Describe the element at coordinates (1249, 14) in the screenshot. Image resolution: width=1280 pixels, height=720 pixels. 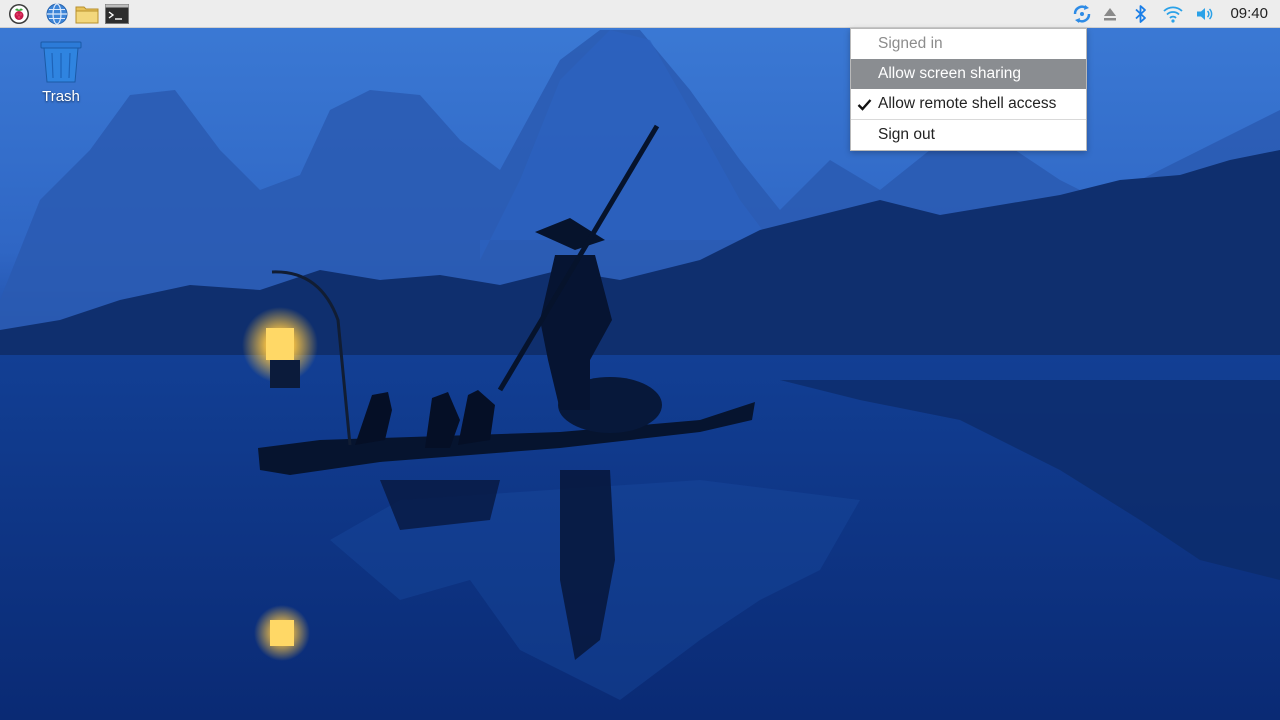
I see `clock: 09:40` at that location.